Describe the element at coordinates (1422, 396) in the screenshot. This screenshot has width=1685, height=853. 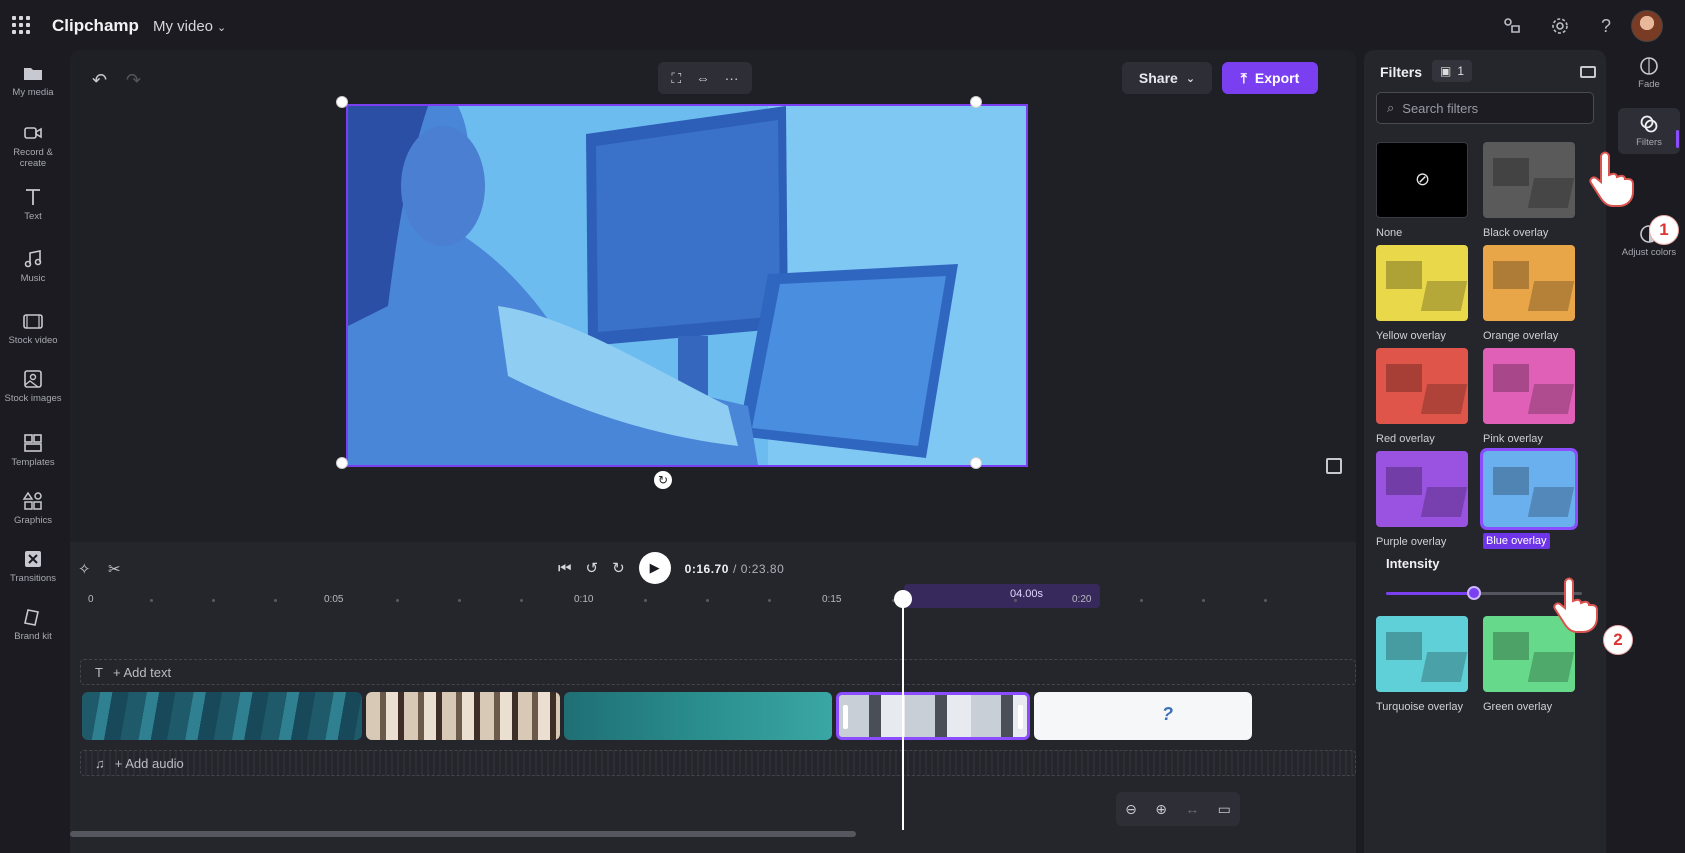
I see `filter-red-overlay: Red overlay` at that location.